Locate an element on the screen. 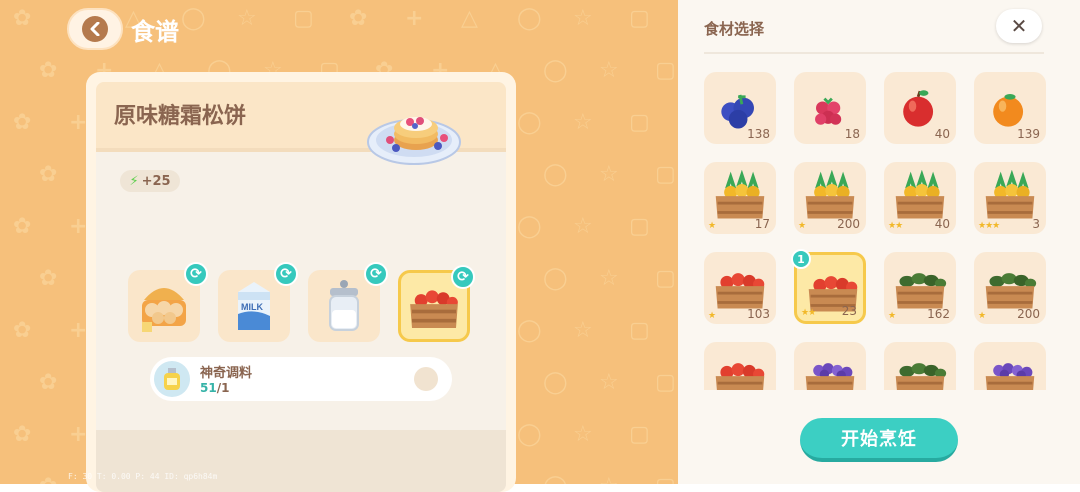 Image resolution: width=1080 pixels, height=492 pixels. ingredient-count: 162 is located at coordinates (938, 314).